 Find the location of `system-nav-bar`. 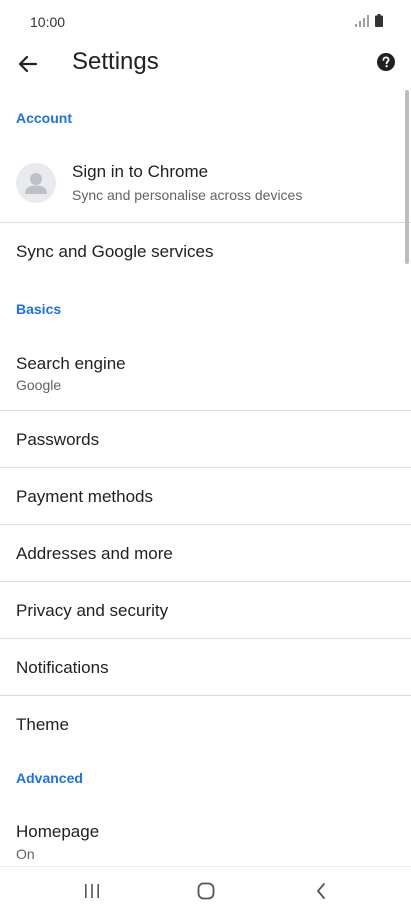

system-nav-bar is located at coordinates (205, 890).